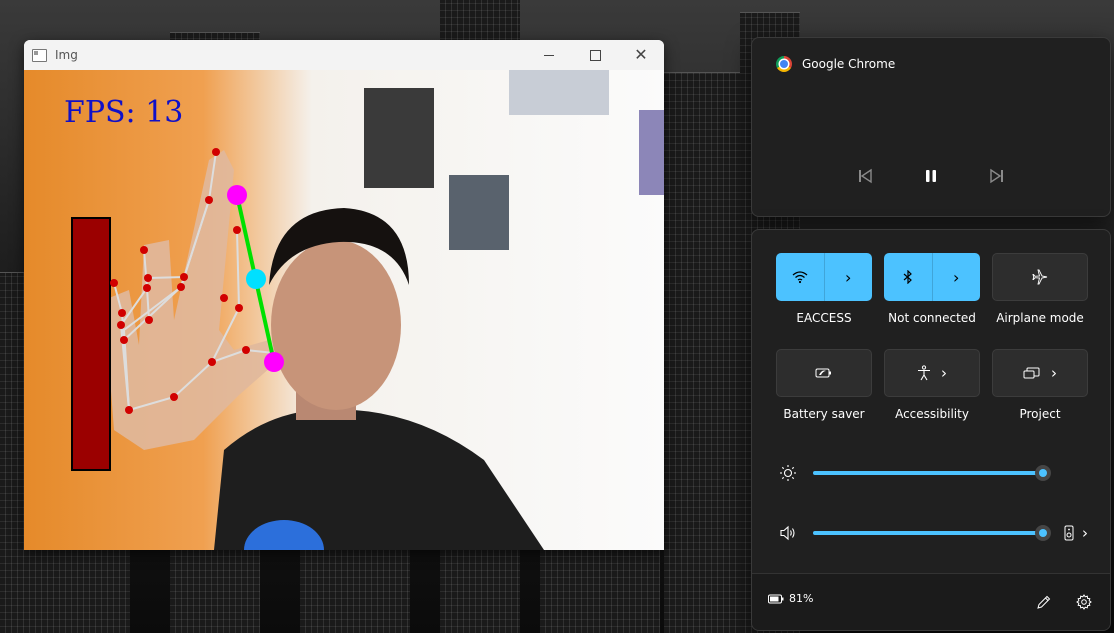 The width and height of the screenshot is (1114, 633). I want to click on airplane-mode-label: Airplane mode, so click(1040, 318).